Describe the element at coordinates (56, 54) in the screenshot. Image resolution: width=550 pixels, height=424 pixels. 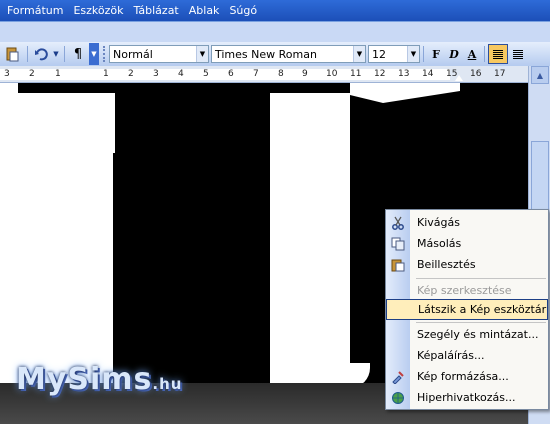
I see `undo-dropdown-icon: ▼` at that location.